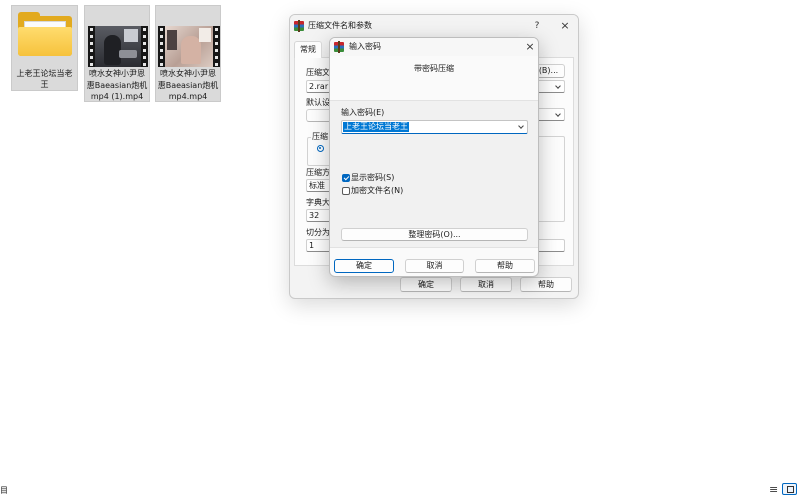  Describe the element at coordinates (773, 489) in the screenshot. I see `details-view-icon: ≡` at that location.